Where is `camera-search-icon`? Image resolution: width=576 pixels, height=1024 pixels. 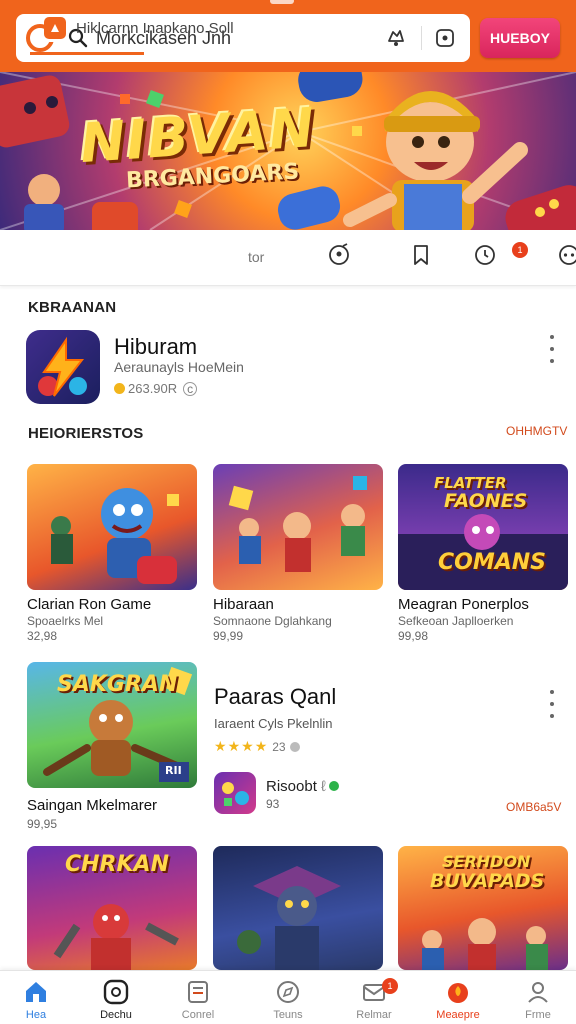
camera-search-icon is located at coordinates (396, 38).